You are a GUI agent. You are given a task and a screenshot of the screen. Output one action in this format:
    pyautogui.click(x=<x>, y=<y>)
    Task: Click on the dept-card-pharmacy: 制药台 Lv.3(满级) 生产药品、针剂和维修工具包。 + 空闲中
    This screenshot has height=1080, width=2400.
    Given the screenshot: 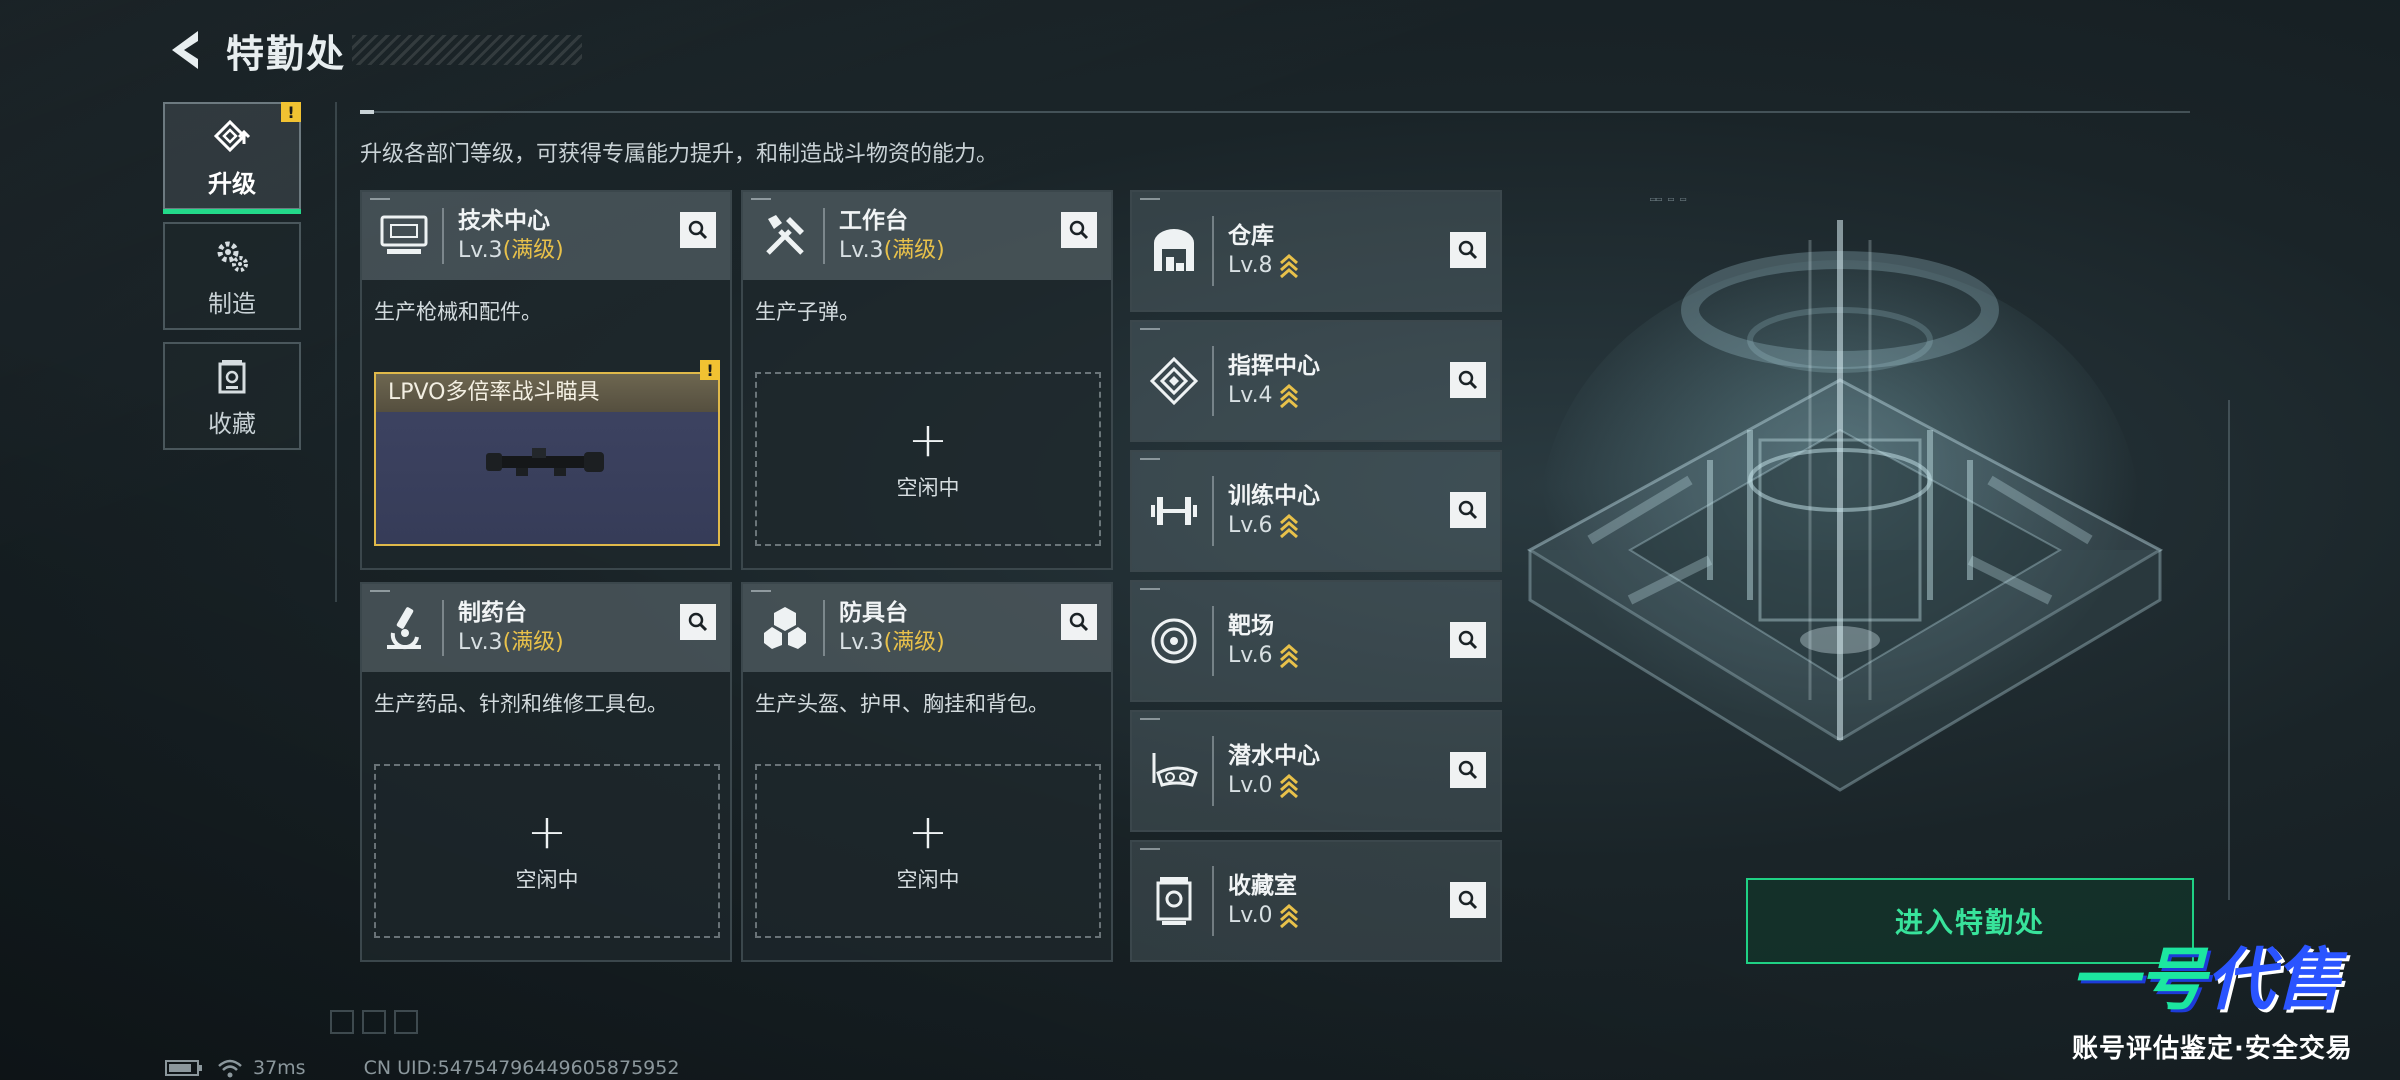 What is the action you would take?
    pyautogui.click(x=546, y=772)
    